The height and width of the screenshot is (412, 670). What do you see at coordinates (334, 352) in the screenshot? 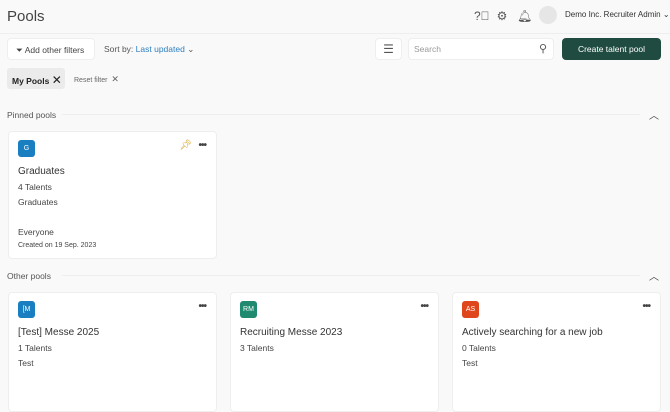
I see `pool-card: RM ••• Recruiting Messe 2023 3 Talents` at bounding box center [334, 352].